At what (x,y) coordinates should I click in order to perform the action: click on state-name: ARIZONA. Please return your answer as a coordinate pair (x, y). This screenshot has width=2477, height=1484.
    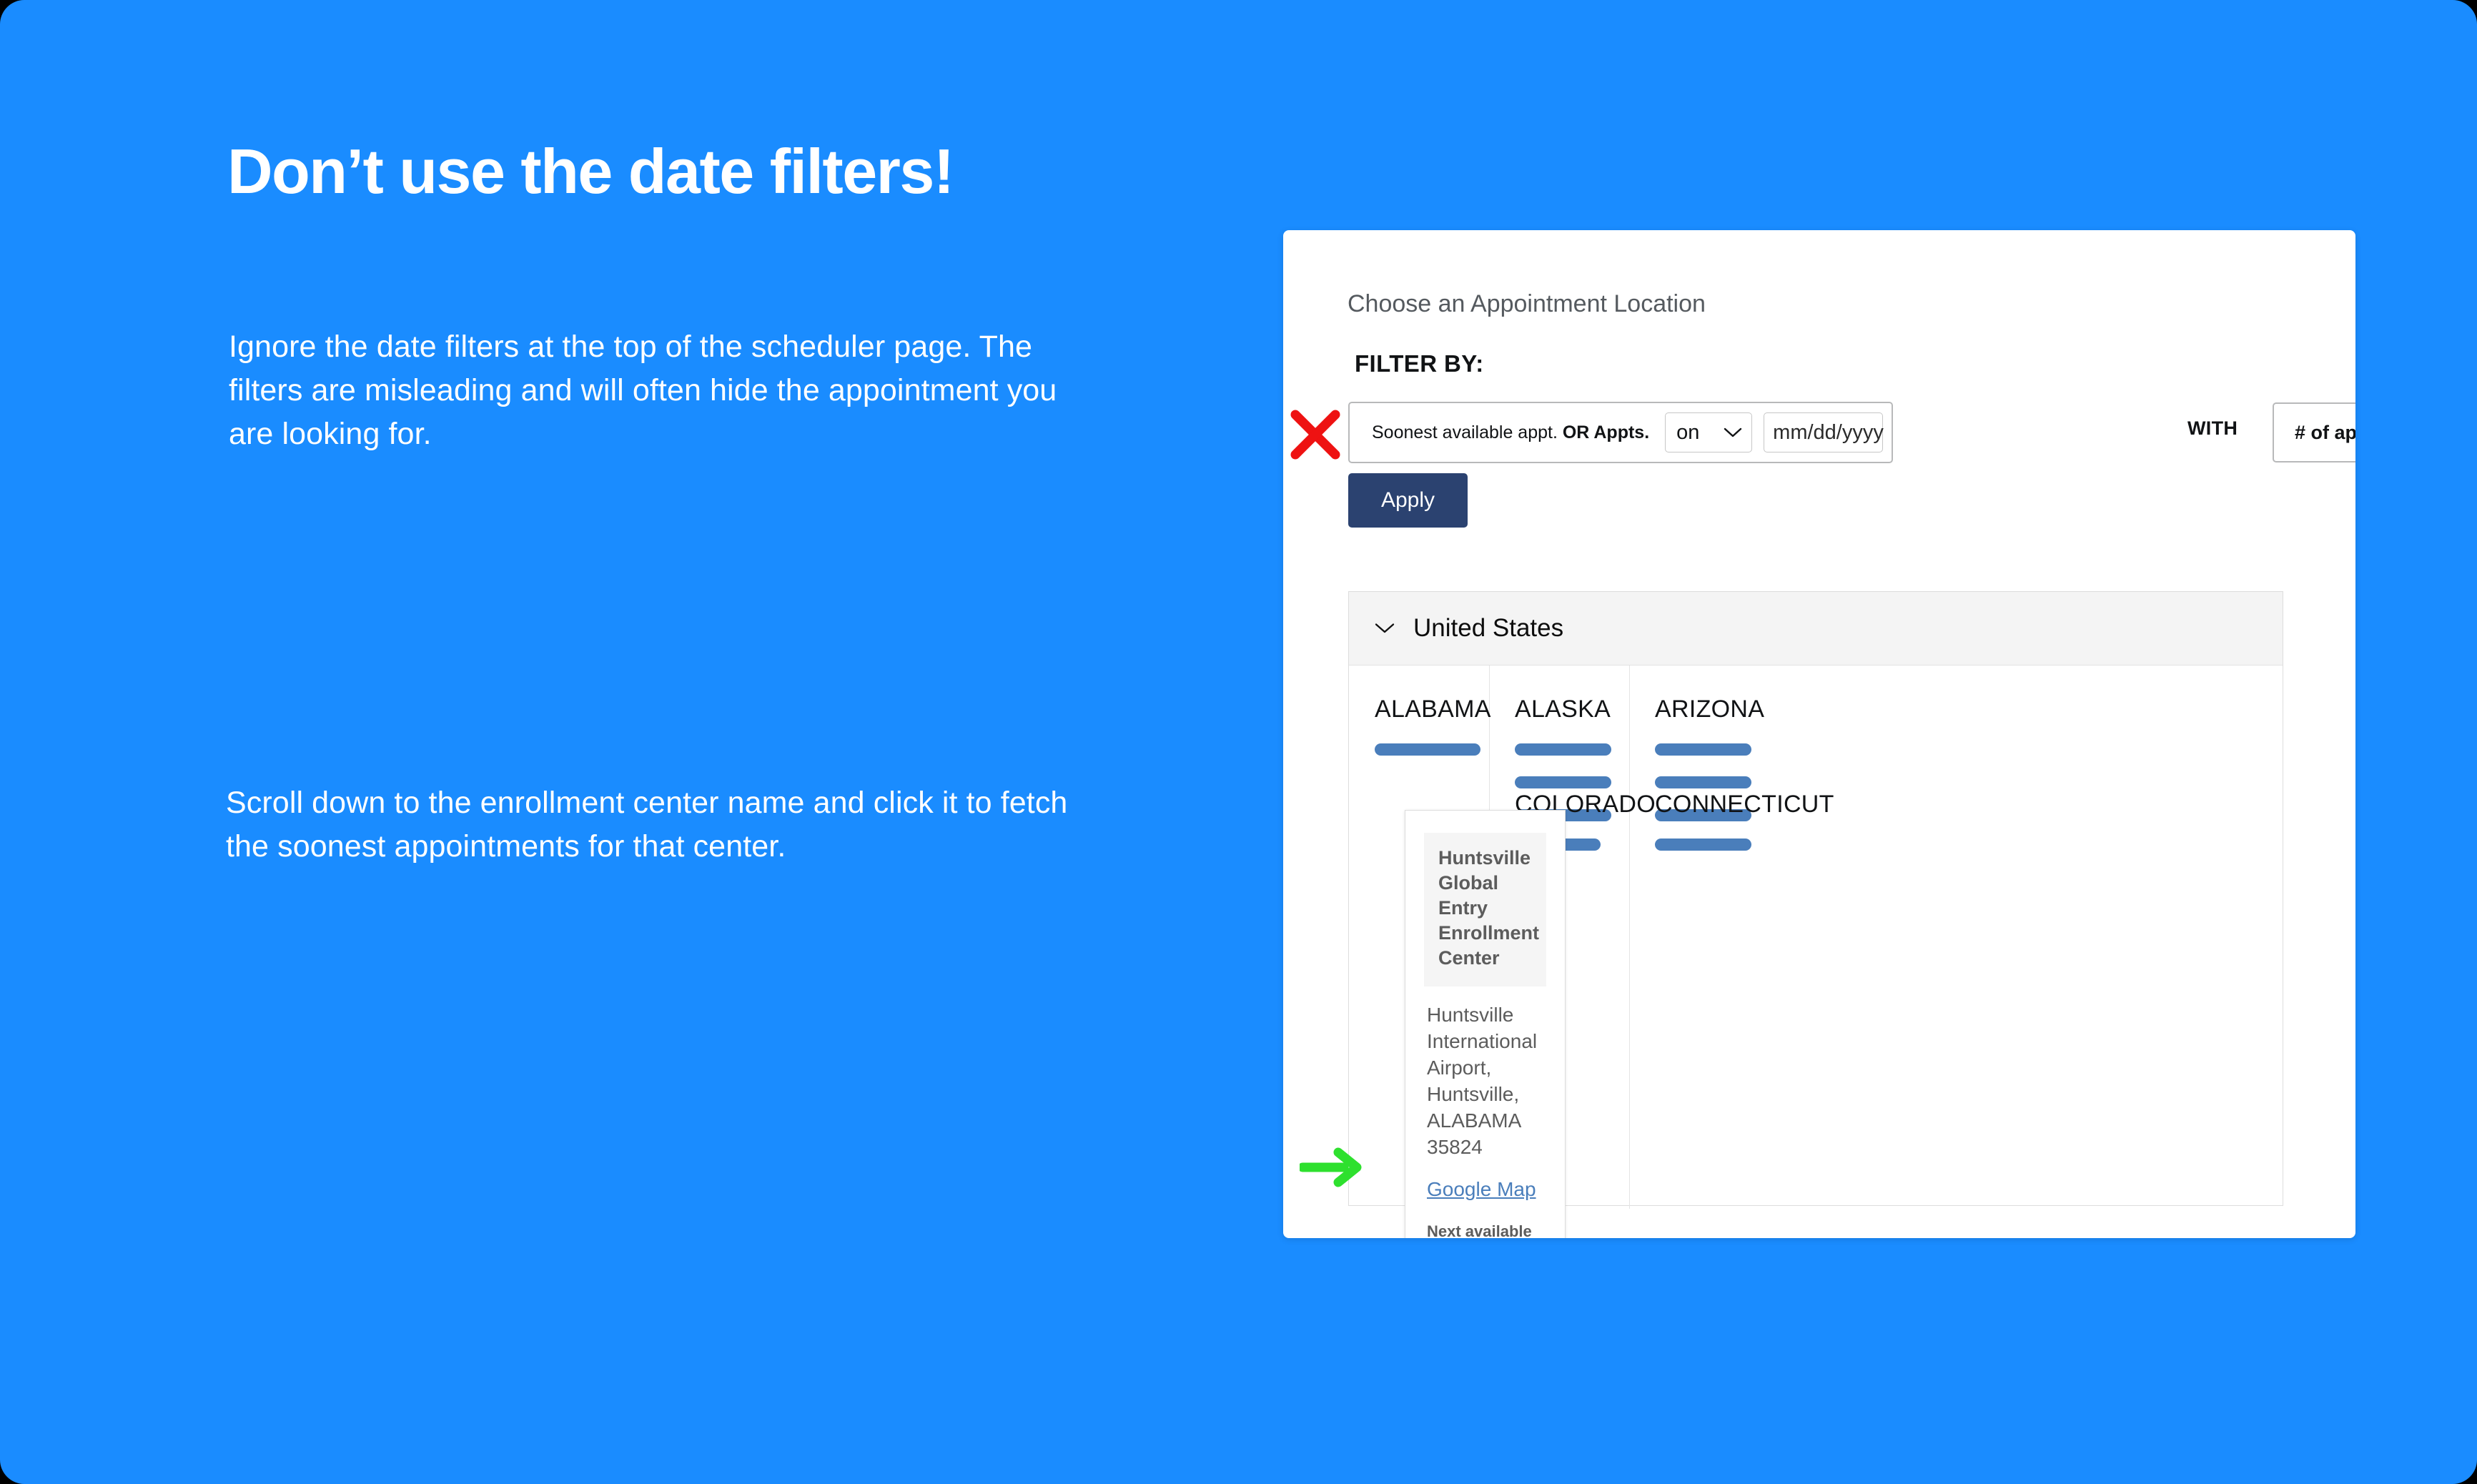
    Looking at the image, I should click on (1710, 709).